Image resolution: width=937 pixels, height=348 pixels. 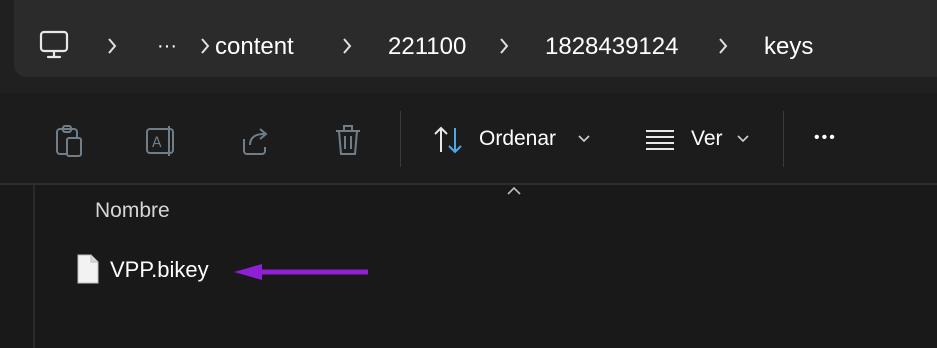 What do you see at coordinates (427, 46) in the screenshot?
I see `breadcrumb-221100: 221100` at bounding box center [427, 46].